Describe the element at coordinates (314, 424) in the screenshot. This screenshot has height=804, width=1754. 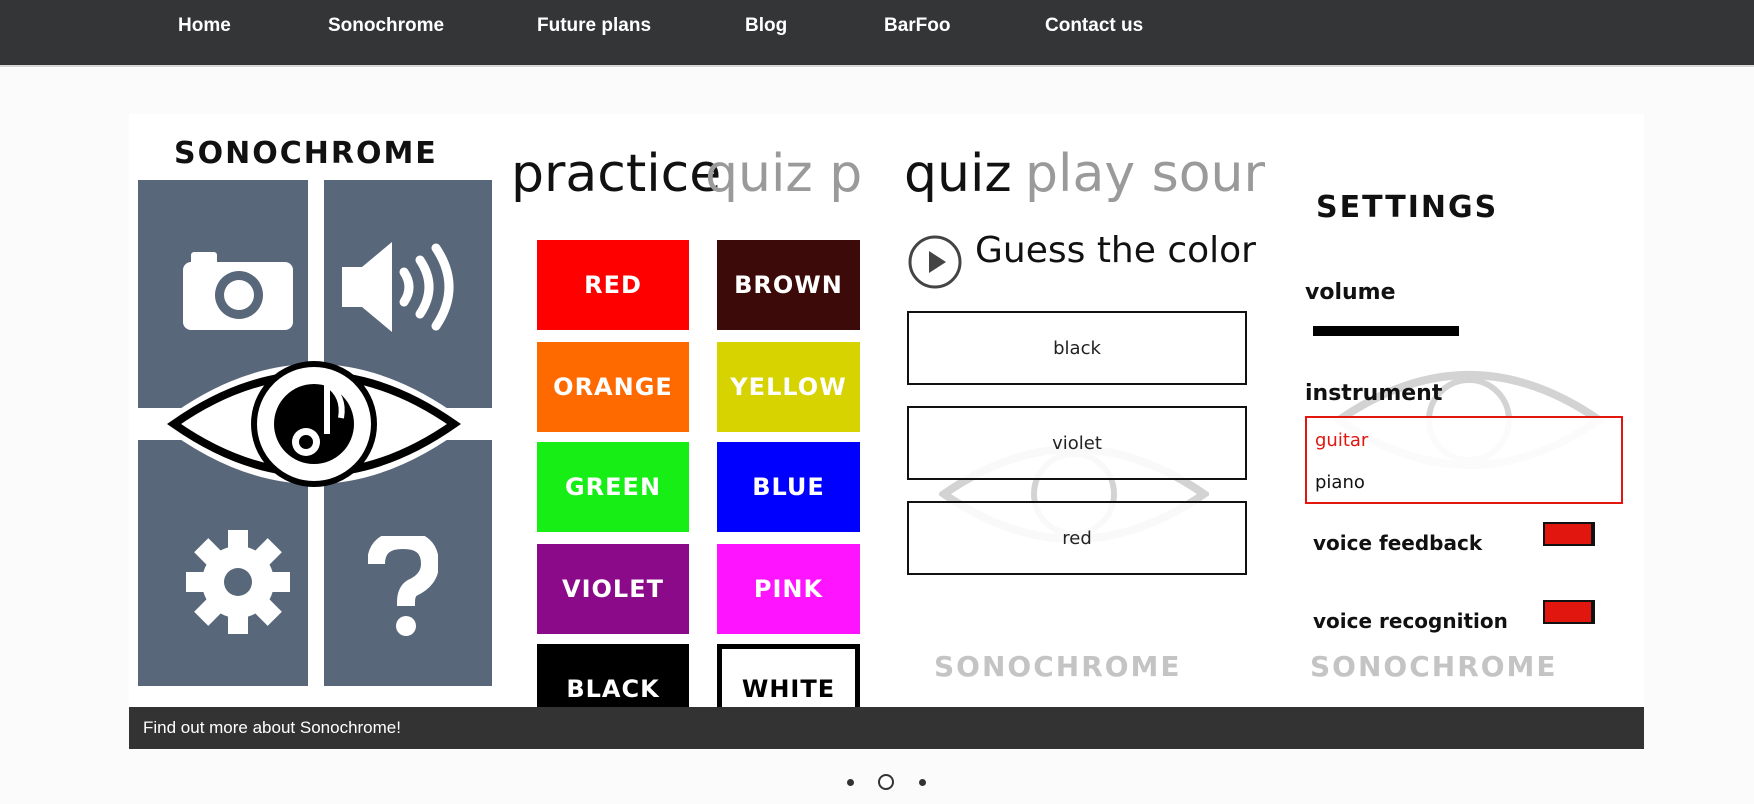
I see `eye-logo-icon` at that location.